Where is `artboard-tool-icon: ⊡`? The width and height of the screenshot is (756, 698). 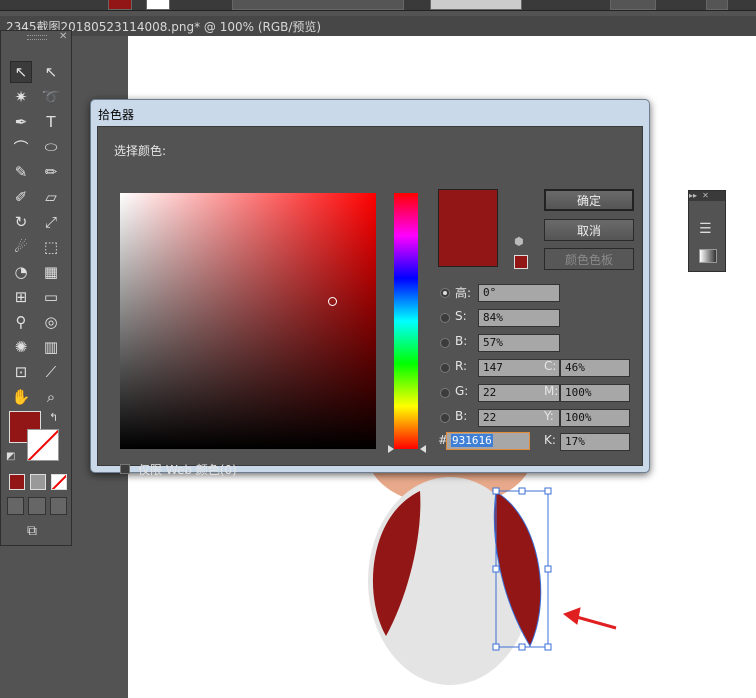
artboard-tool-icon: ⊡ is located at coordinates (21, 372).